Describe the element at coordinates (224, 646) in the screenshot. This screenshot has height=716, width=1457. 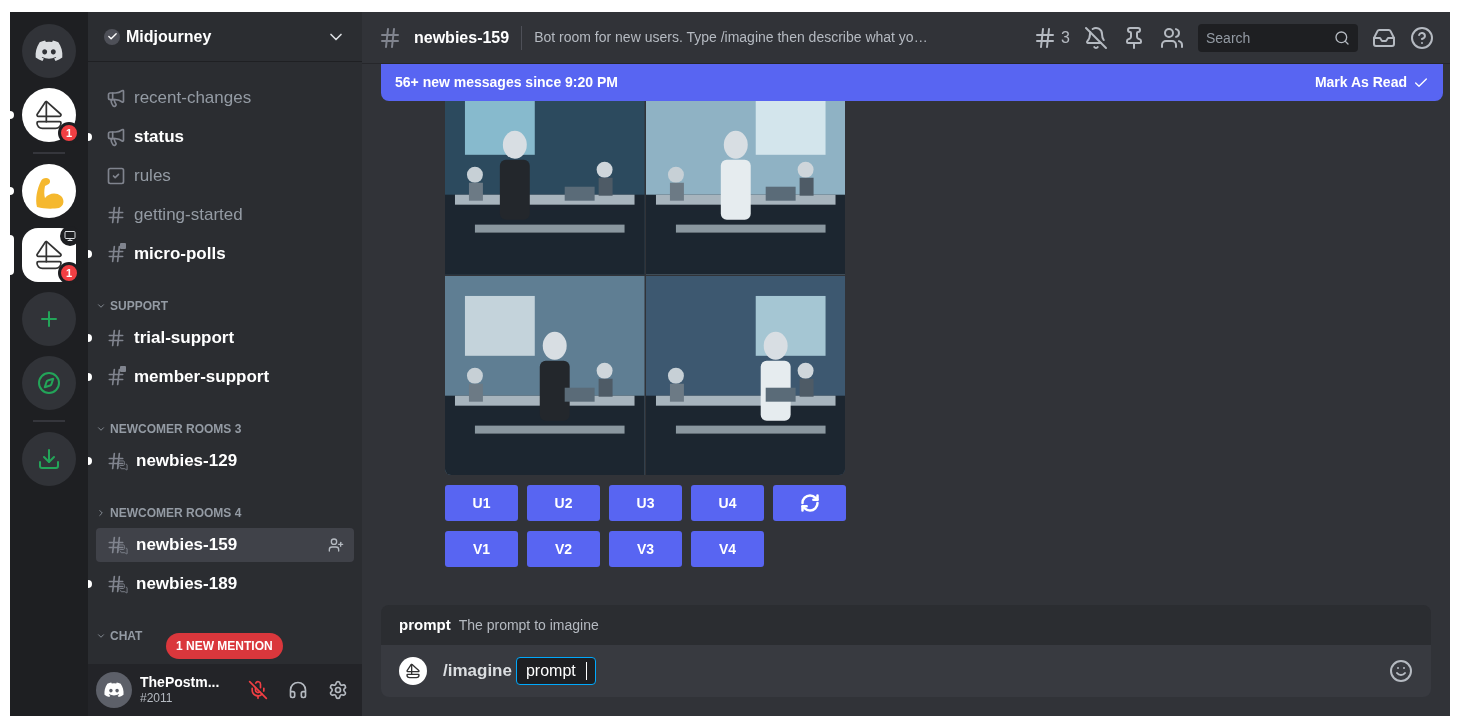
I see `mention-badge: 1 NEW MENTION` at that location.